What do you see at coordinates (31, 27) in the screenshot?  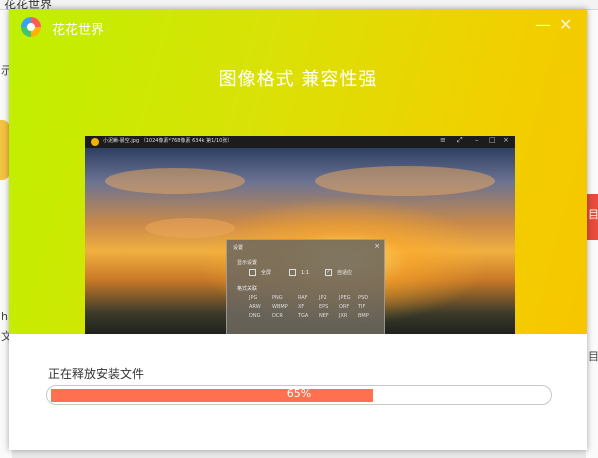 I see `app-logo-icon` at bounding box center [31, 27].